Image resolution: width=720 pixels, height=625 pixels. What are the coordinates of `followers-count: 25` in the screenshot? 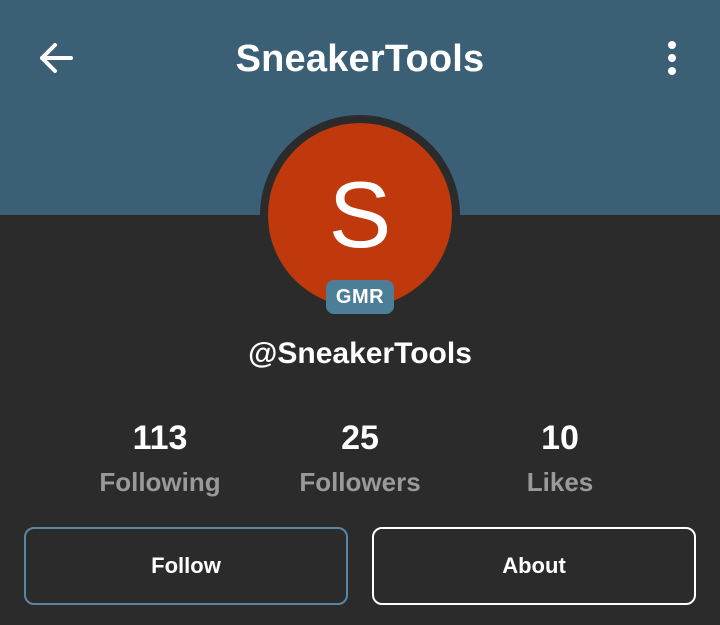 It's located at (360, 438).